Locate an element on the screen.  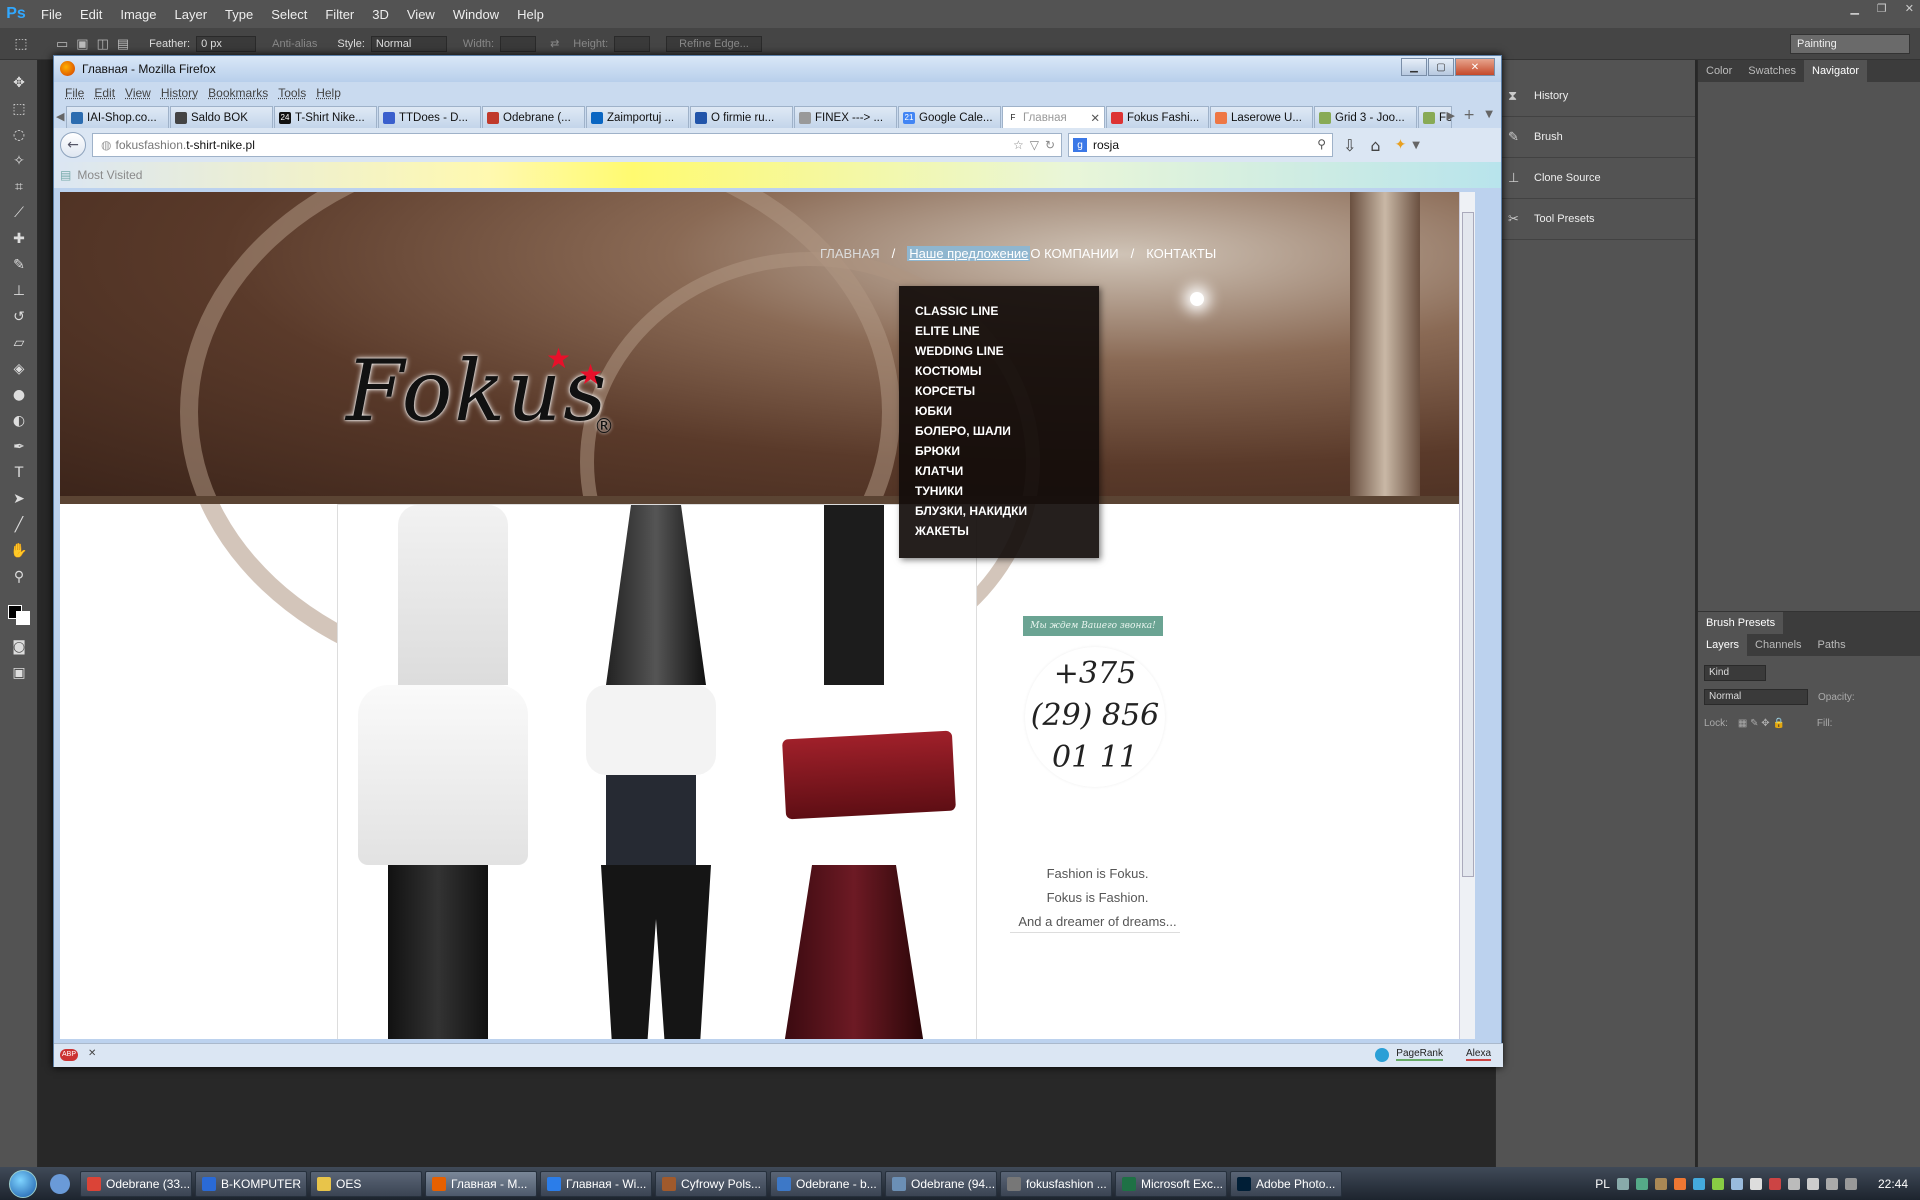
dropdown-item: ЖАКЕТЫ is located at coordinates (999, 532).